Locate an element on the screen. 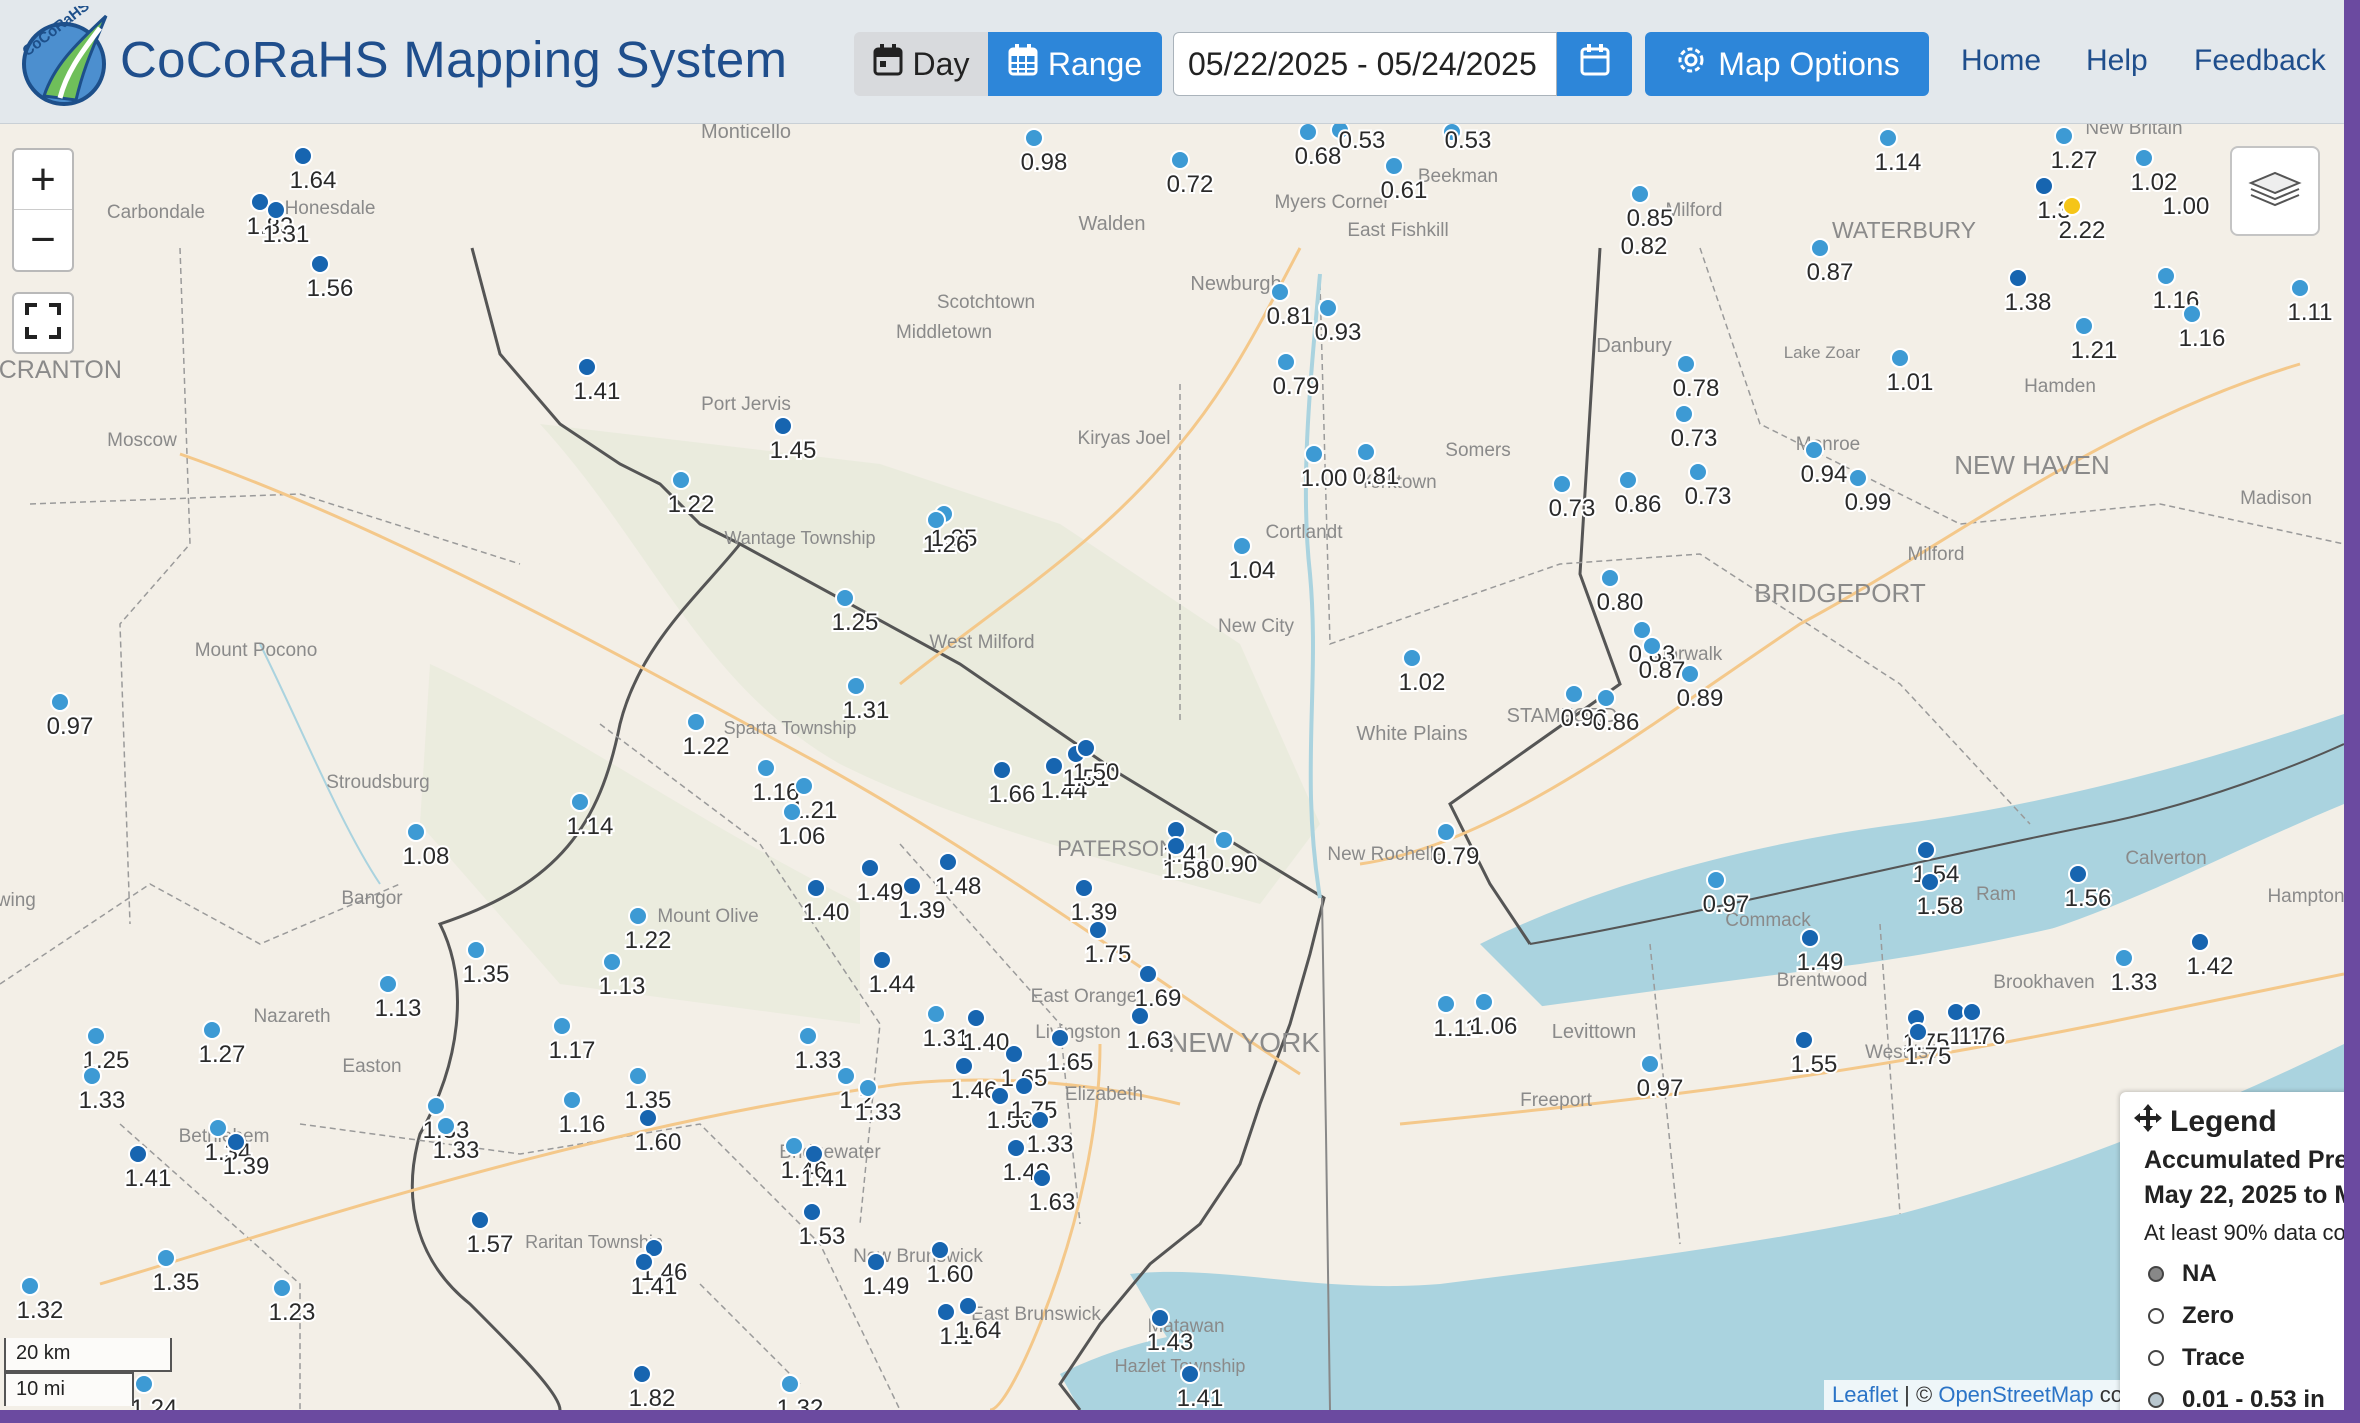 The height and width of the screenshot is (1423, 2360). station-marker: 1.14 is located at coordinates (1898, 153).